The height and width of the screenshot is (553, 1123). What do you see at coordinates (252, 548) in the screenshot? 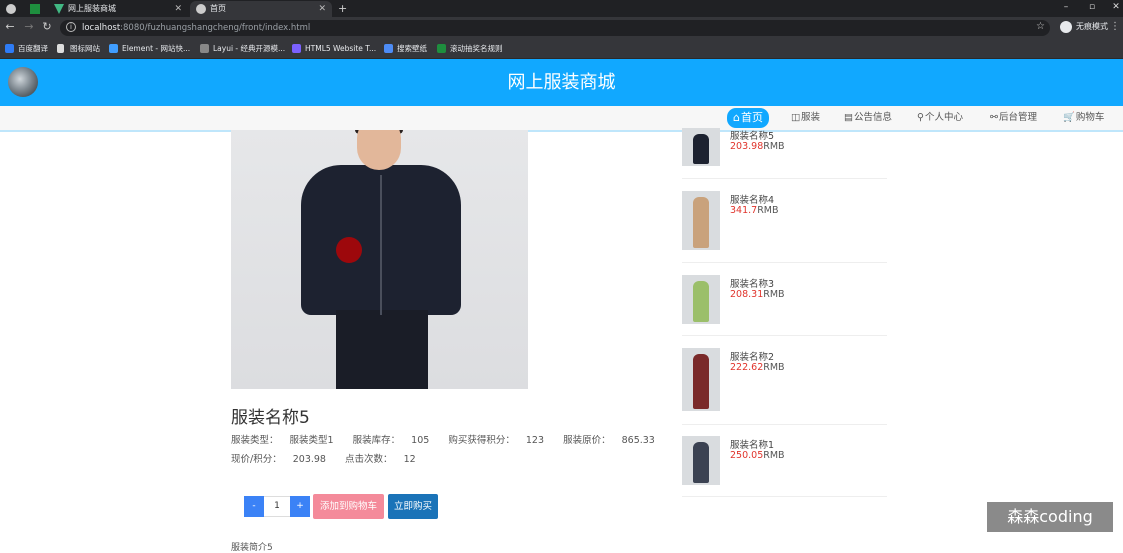
I see `product-intro-heading: 服装简介5` at bounding box center [252, 548].